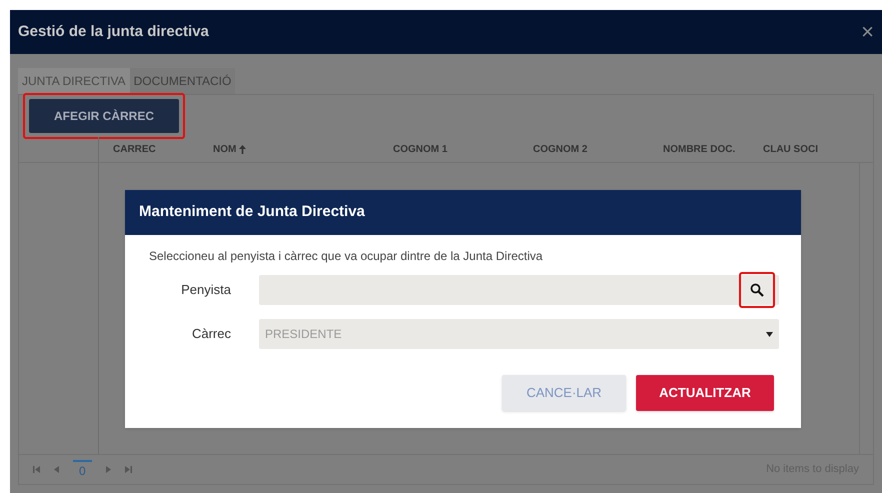 This screenshot has height=493, width=882. Describe the element at coordinates (564, 393) in the screenshot. I see `cancel-button: CANCE·LAR` at that location.